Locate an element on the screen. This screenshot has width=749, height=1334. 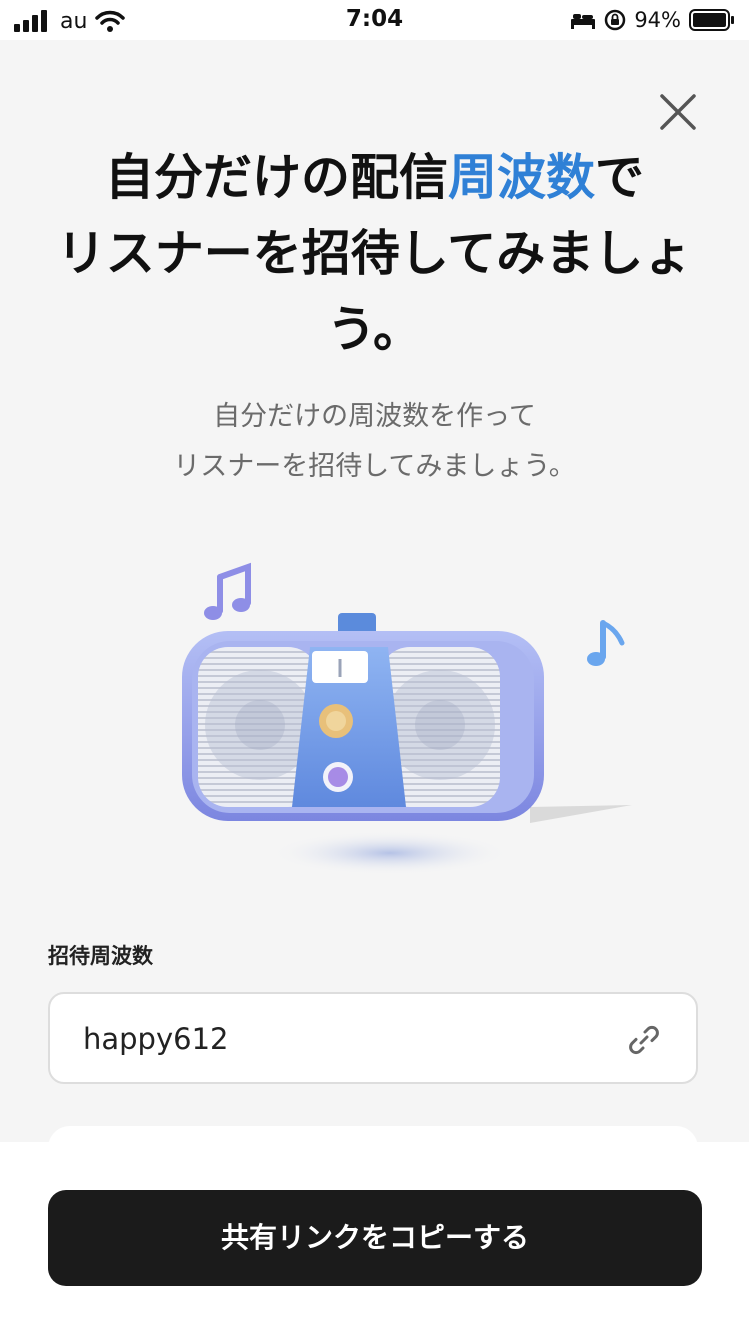
title-line-2: リスナーを招待してみましょ is located at coordinates (374, 253).